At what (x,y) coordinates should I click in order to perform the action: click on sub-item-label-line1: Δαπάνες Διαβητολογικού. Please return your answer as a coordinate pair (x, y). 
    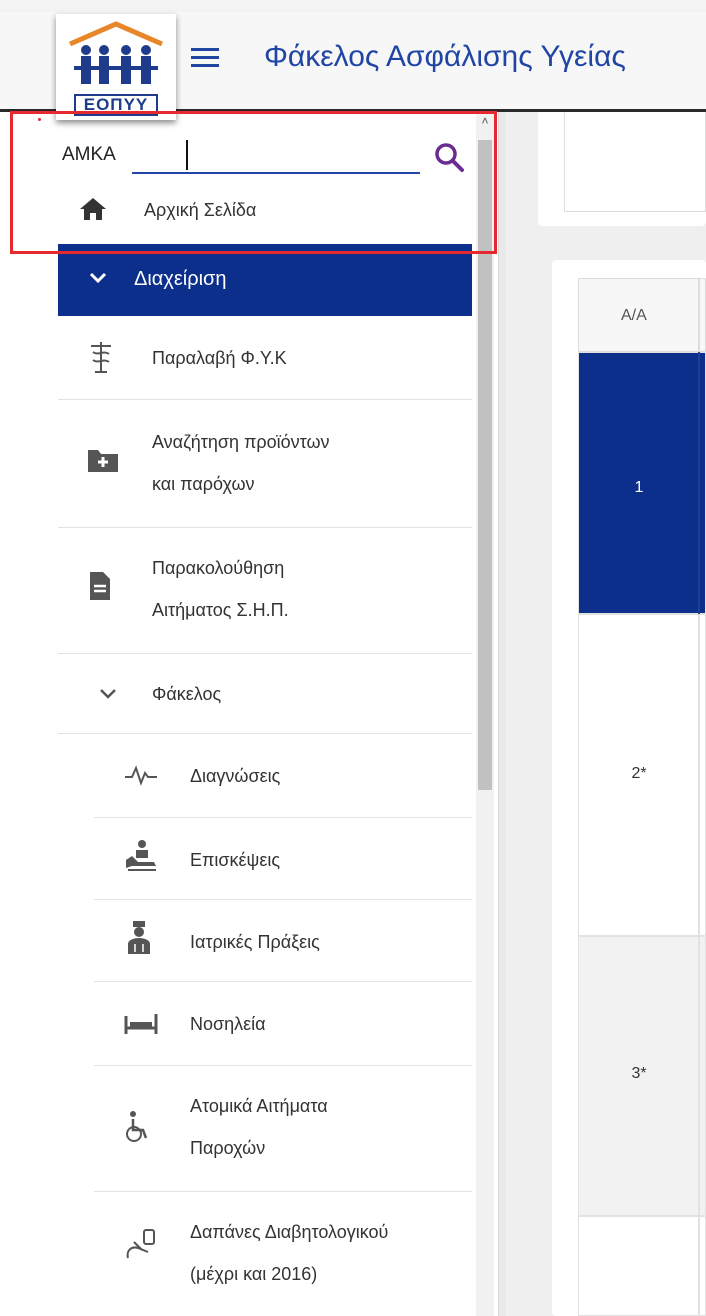
    Looking at the image, I should click on (289, 1232).